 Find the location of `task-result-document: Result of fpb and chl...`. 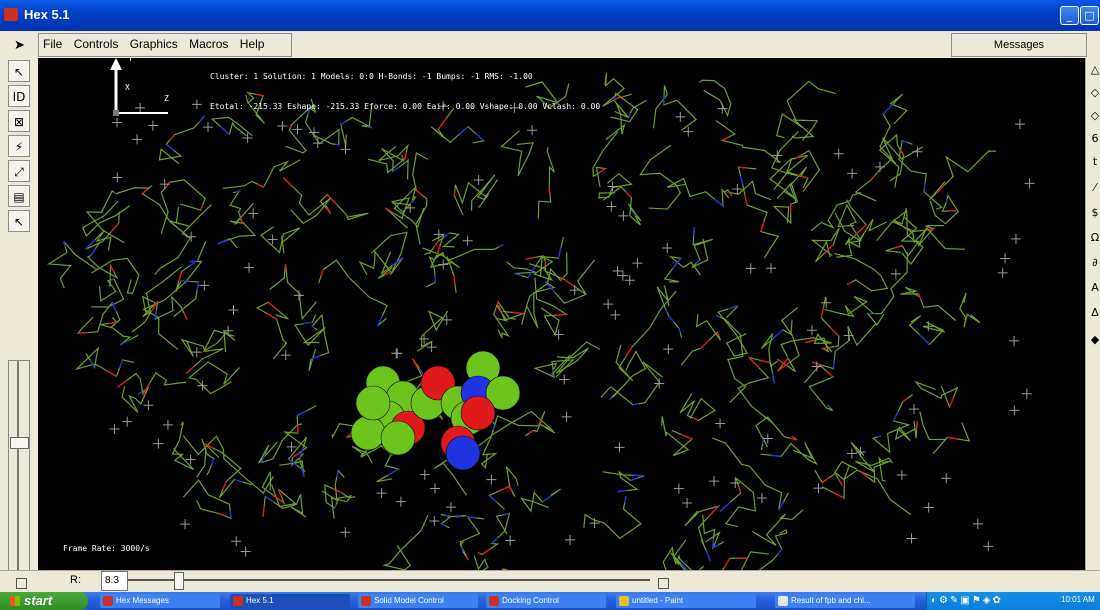

task-result-document: Result of fpb and chl... is located at coordinates (845, 601).